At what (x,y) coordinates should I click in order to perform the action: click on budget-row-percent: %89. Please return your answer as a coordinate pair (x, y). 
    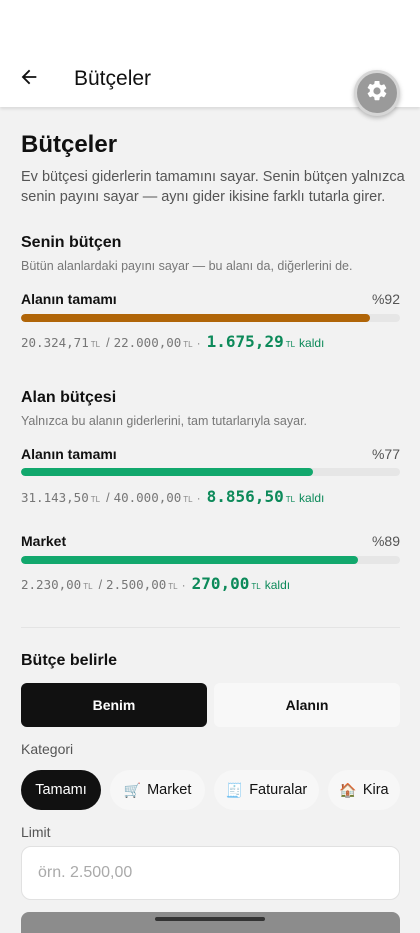
    Looking at the image, I should click on (385, 541).